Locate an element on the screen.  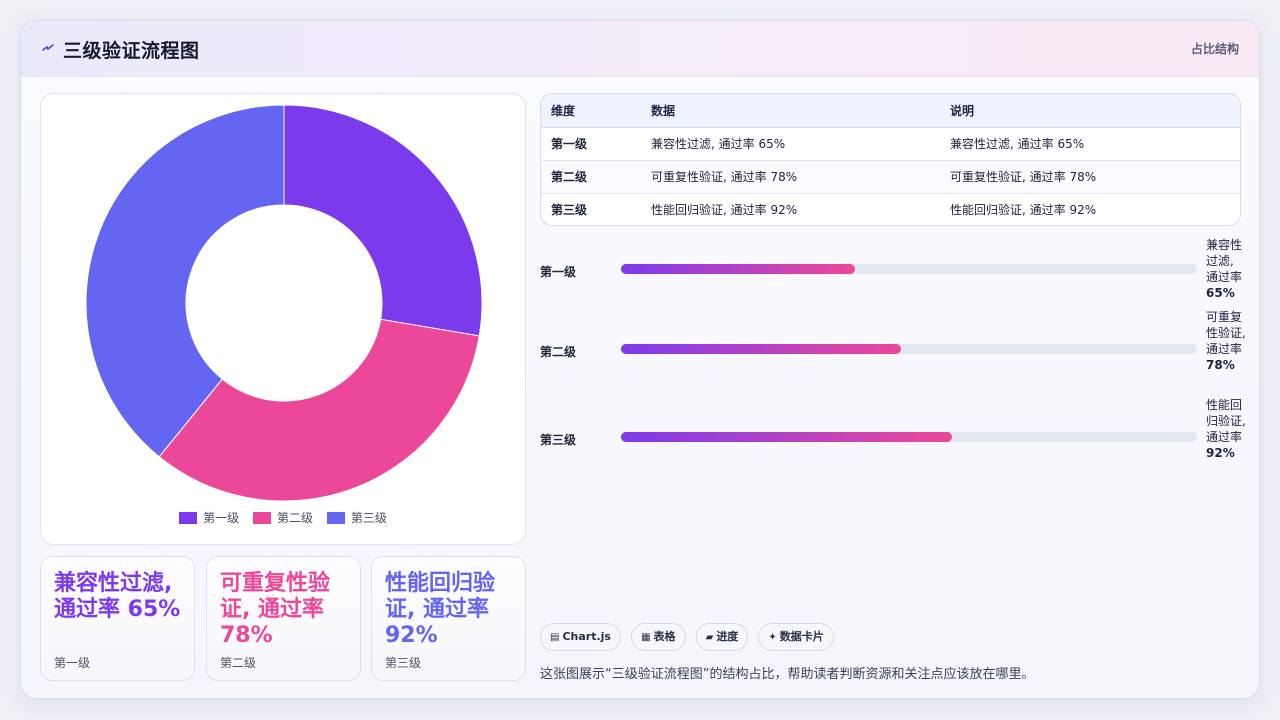
progress-value-3: 92% is located at coordinates (1220, 453).